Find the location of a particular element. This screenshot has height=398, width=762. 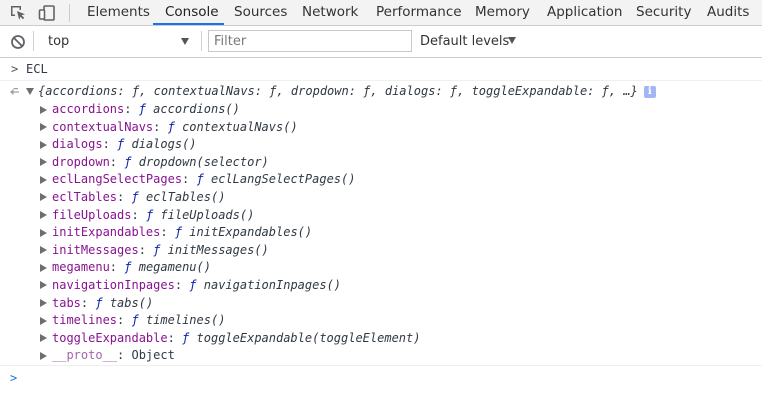

property-row: navigationInpages: ƒ navigationInpages() is located at coordinates (230, 286).